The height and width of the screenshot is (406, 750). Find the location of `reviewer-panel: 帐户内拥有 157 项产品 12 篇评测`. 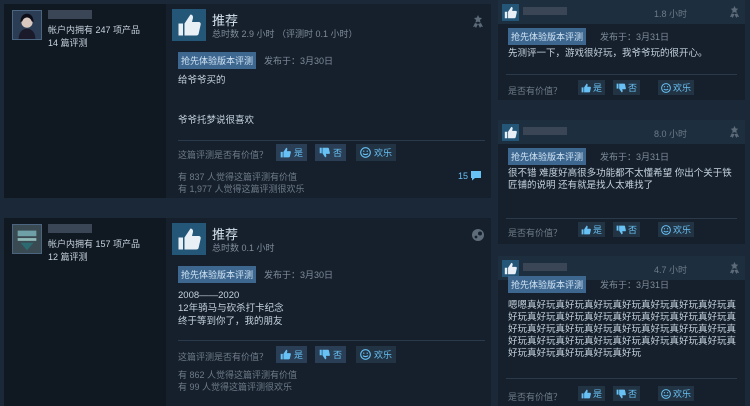

reviewer-panel: 帐户内拥有 157 项产品 12 篇评测 is located at coordinates (85, 312).